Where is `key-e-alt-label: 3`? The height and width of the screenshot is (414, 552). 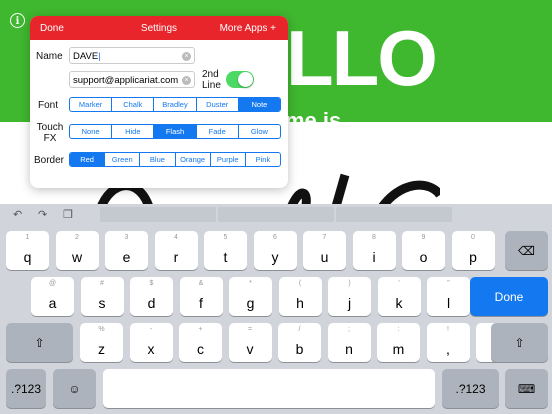
key-e-alt-label: 3 is located at coordinates (126, 237).